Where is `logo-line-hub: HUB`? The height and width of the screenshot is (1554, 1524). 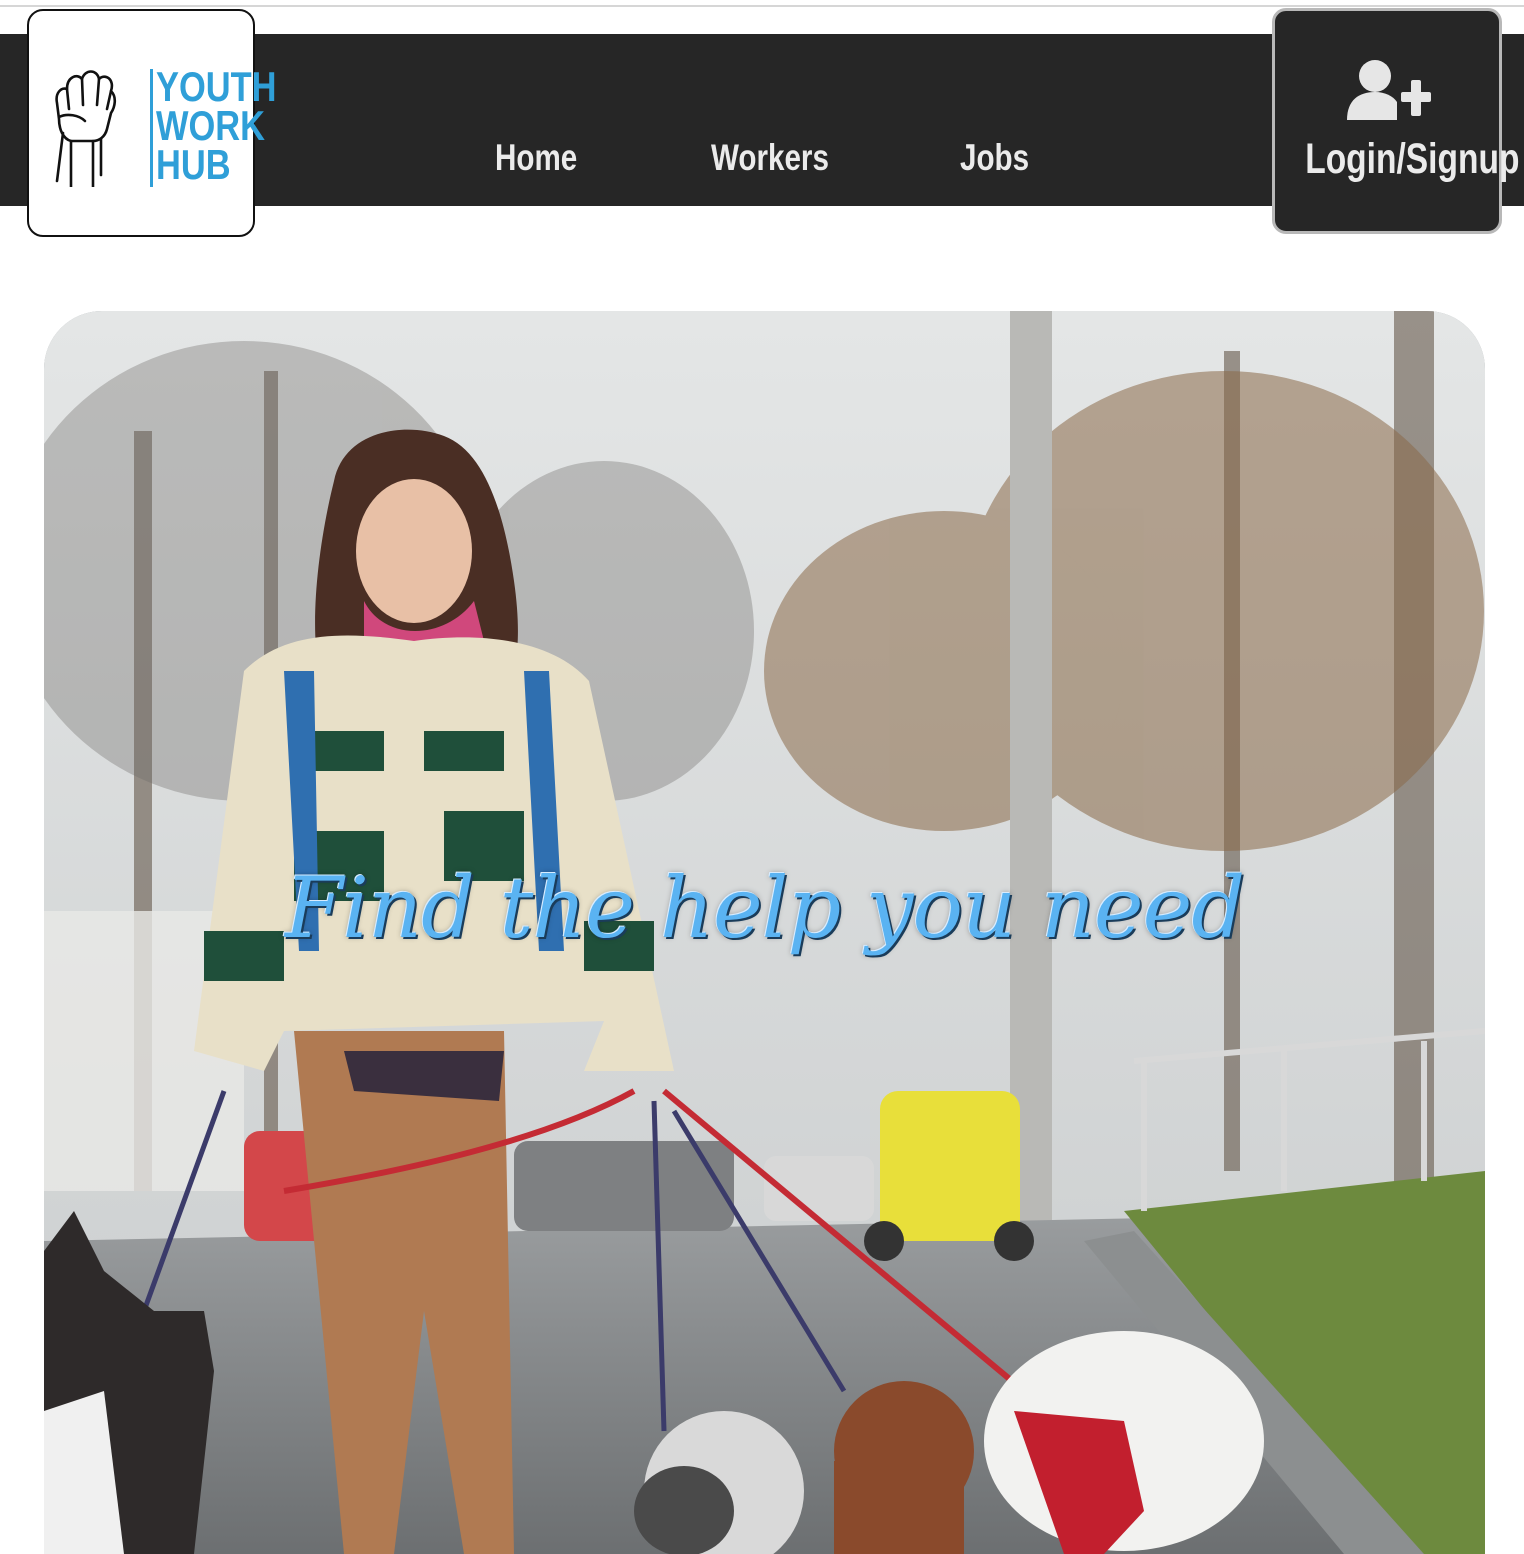 logo-line-hub: HUB is located at coordinates (193, 164).